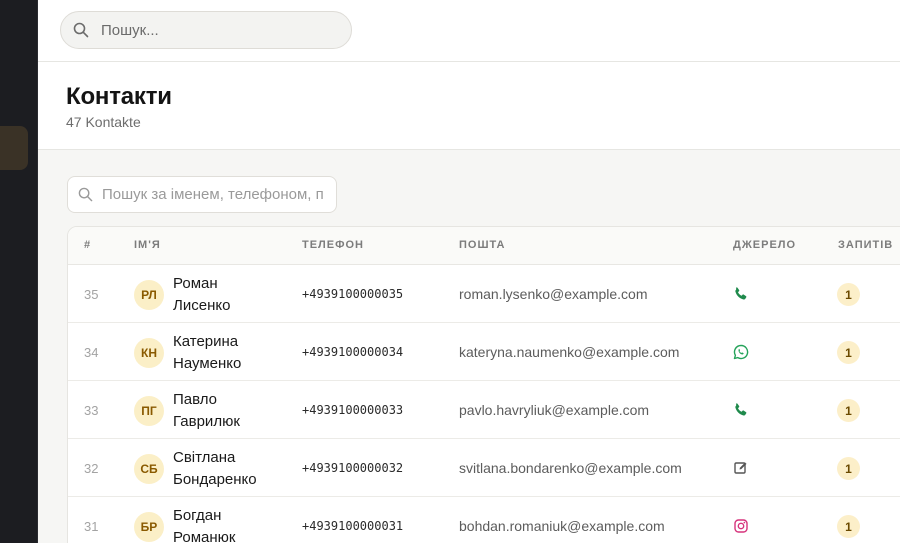 The width and height of the screenshot is (900, 543). What do you see at coordinates (353, 526) in the screenshot?
I see `contact-phone: +4939100000031` at bounding box center [353, 526].